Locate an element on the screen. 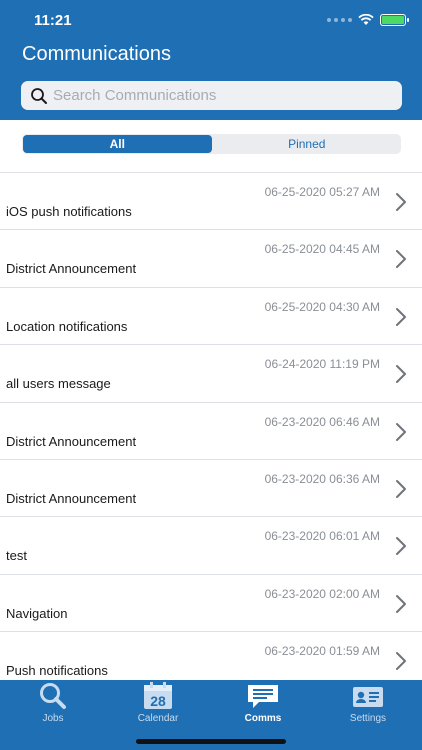 Image resolution: width=422 pixels, height=750 pixels. tab-label: Jobs is located at coordinates (53, 718).